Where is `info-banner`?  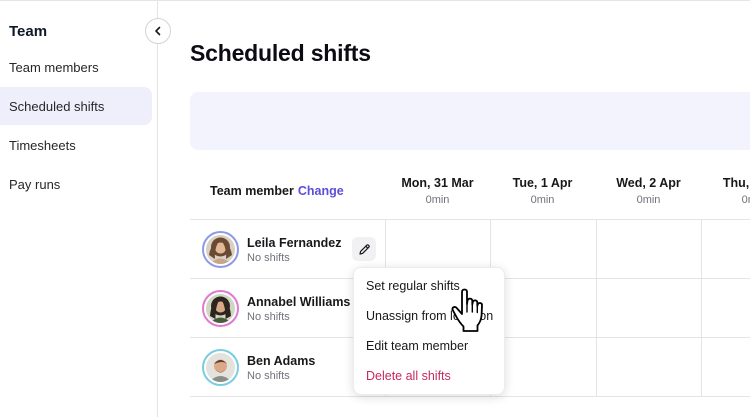
info-banner is located at coordinates (470, 121).